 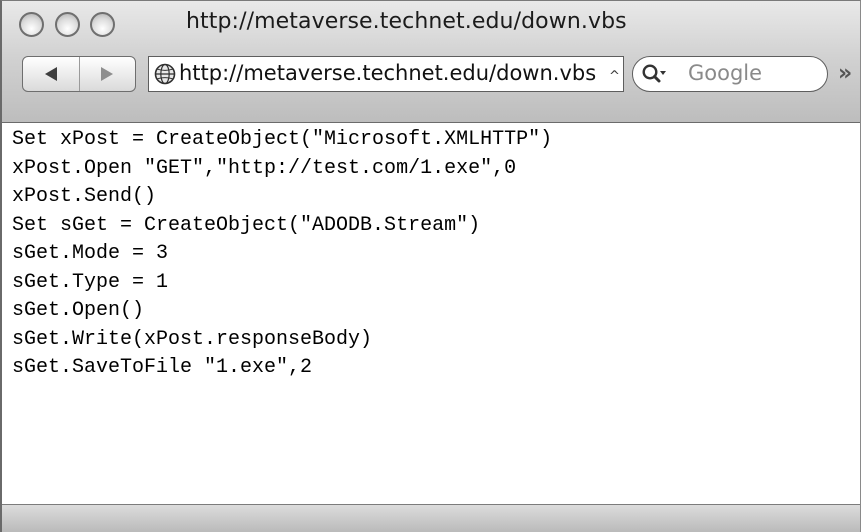 I want to click on back-arrow-icon, so click(x=50, y=74).